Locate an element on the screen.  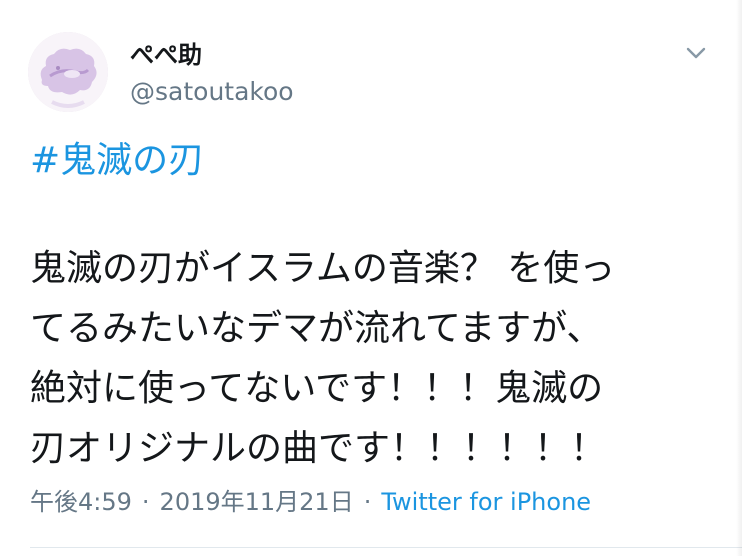
tweet-date: 2019年11月21日 is located at coordinates (257, 502).